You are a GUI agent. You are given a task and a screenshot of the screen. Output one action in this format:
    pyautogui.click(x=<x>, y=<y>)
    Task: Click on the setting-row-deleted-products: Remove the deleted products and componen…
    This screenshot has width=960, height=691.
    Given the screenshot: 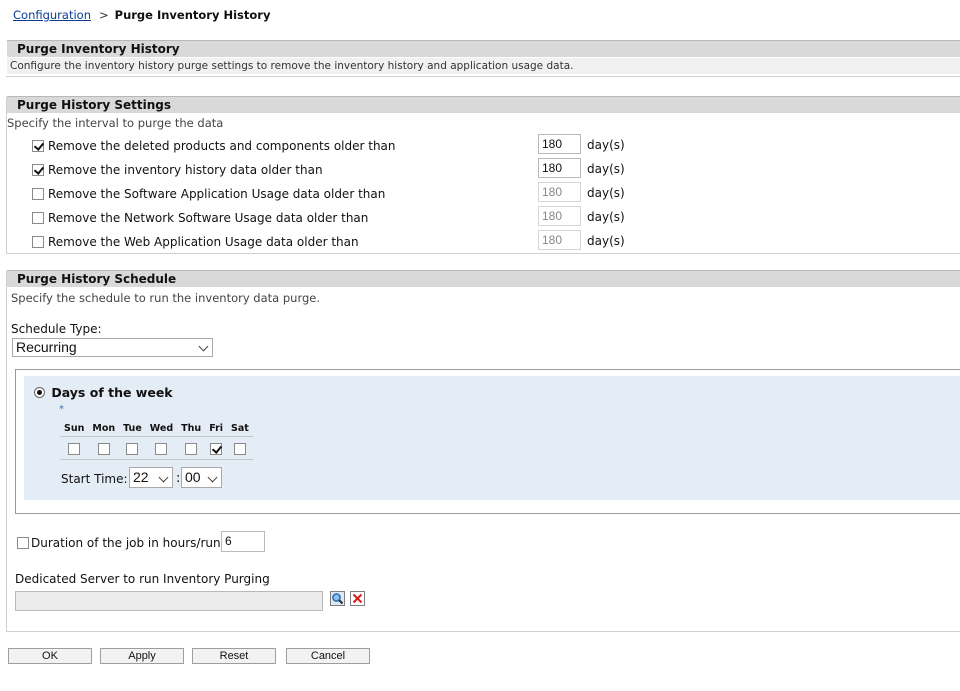 What is the action you would take?
    pyautogui.click(x=214, y=145)
    